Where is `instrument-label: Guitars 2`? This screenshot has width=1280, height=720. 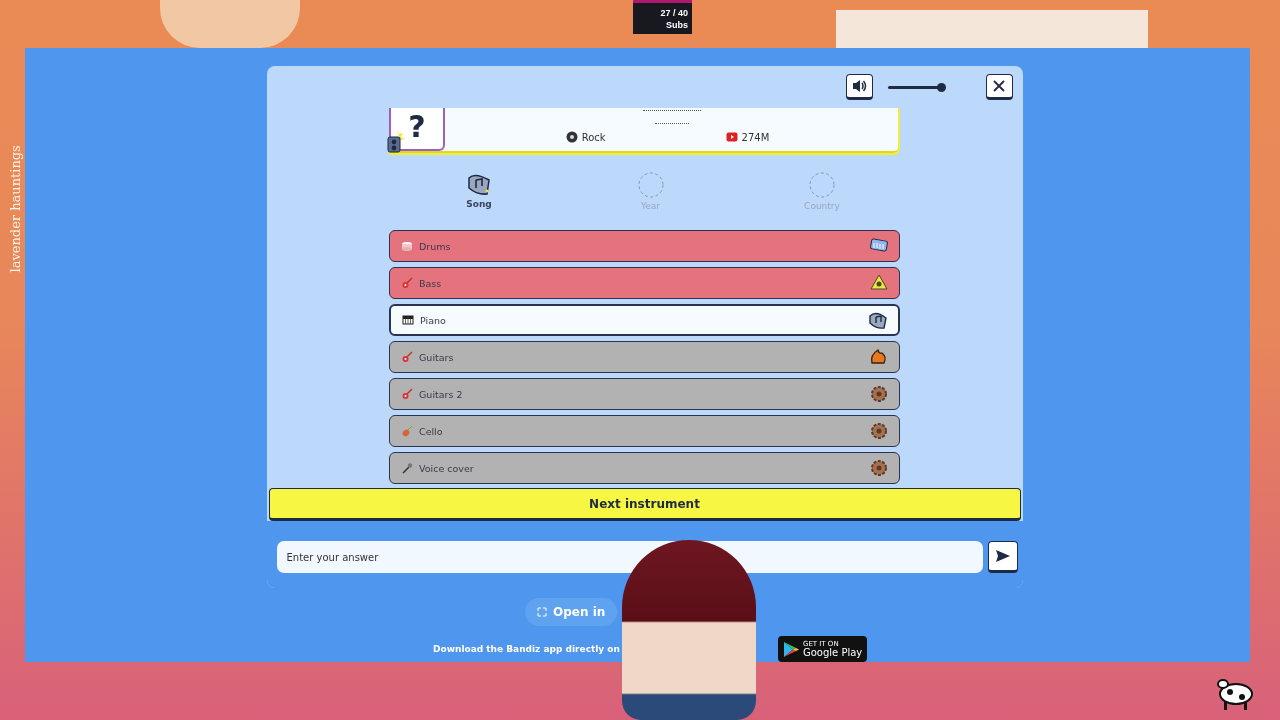 instrument-label: Guitars 2 is located at coordinates (441, 394).